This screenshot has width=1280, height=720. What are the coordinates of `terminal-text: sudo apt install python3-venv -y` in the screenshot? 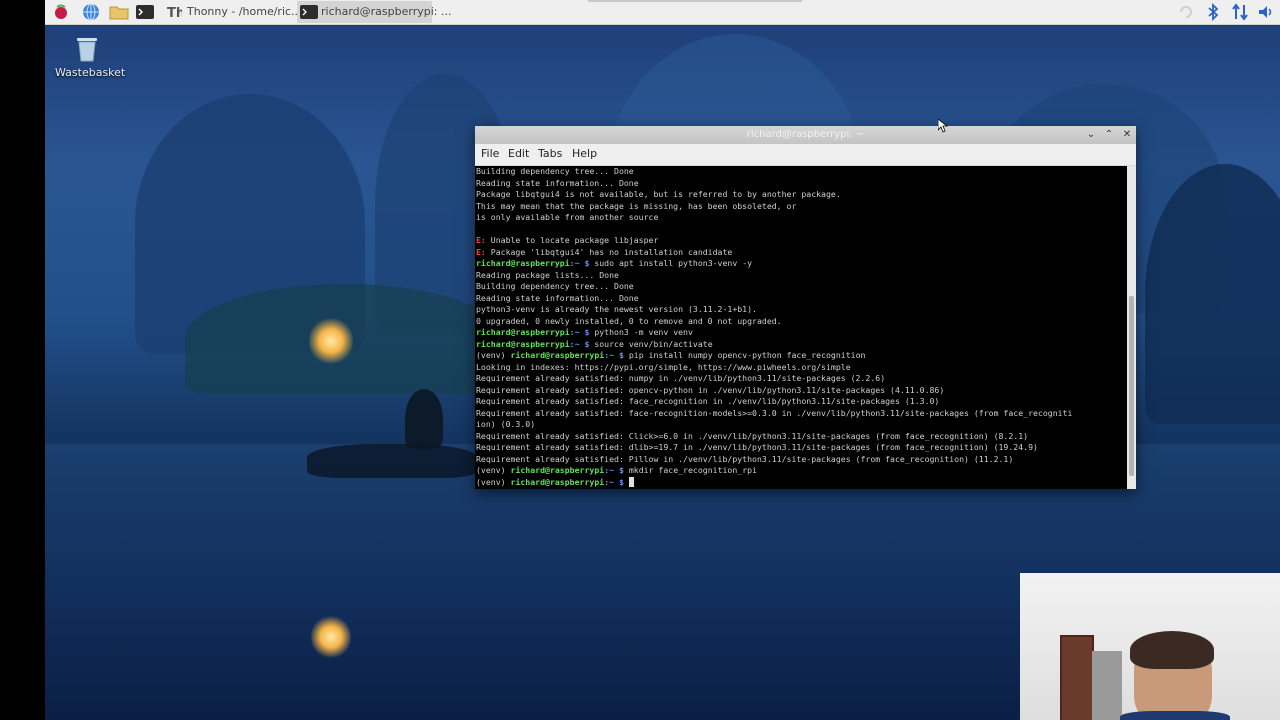 It's located at (671, 263).